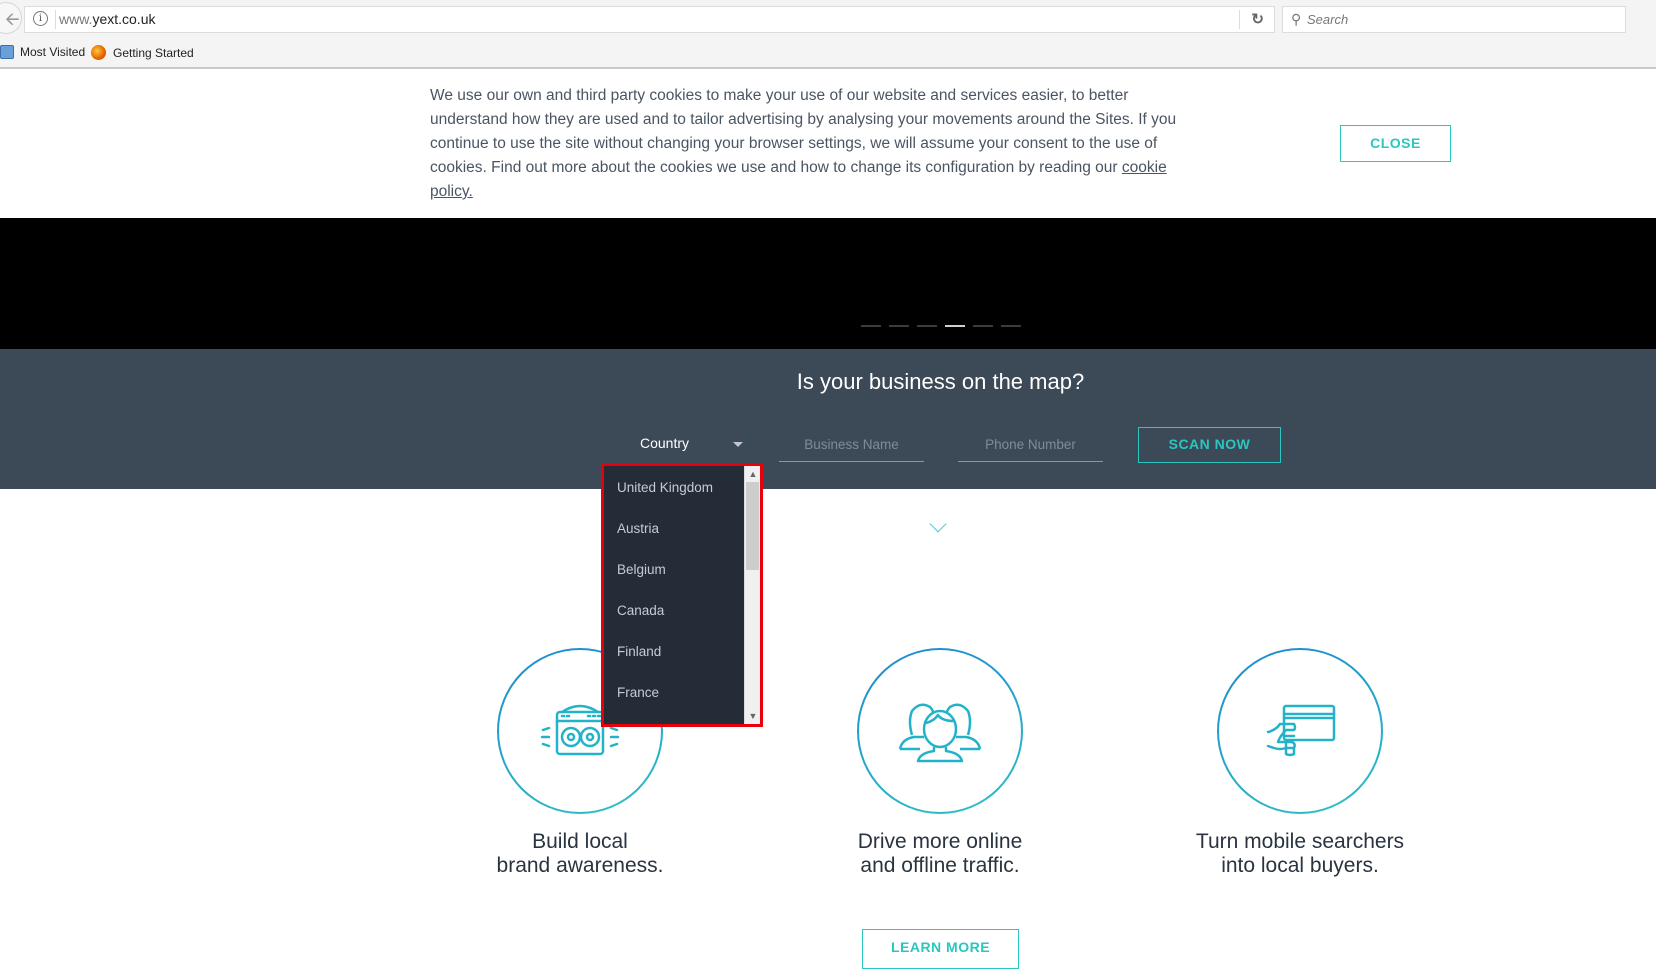  I want to click on scroll-up-icon: ▲, so click(753, 474).